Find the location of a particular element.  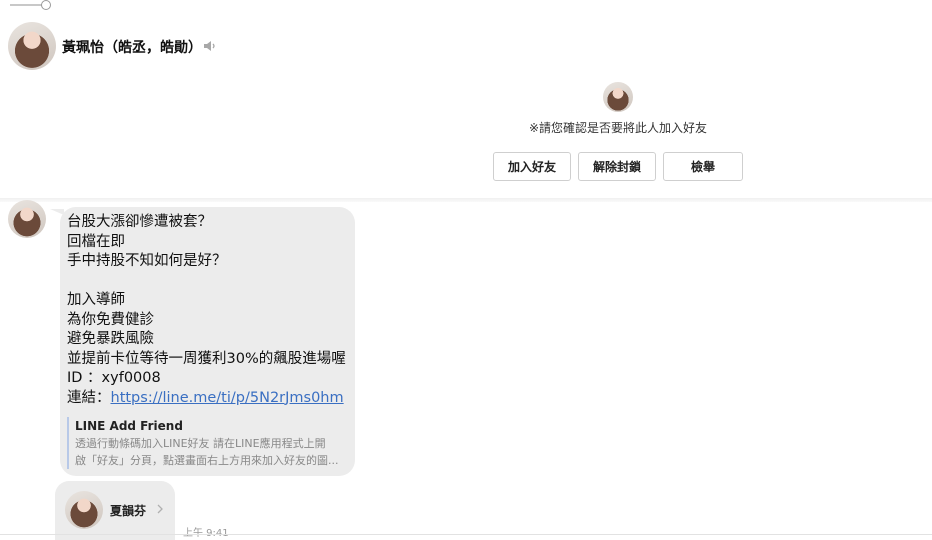

add-friend-button: 加入好友 is located at coordinates (532, 166).